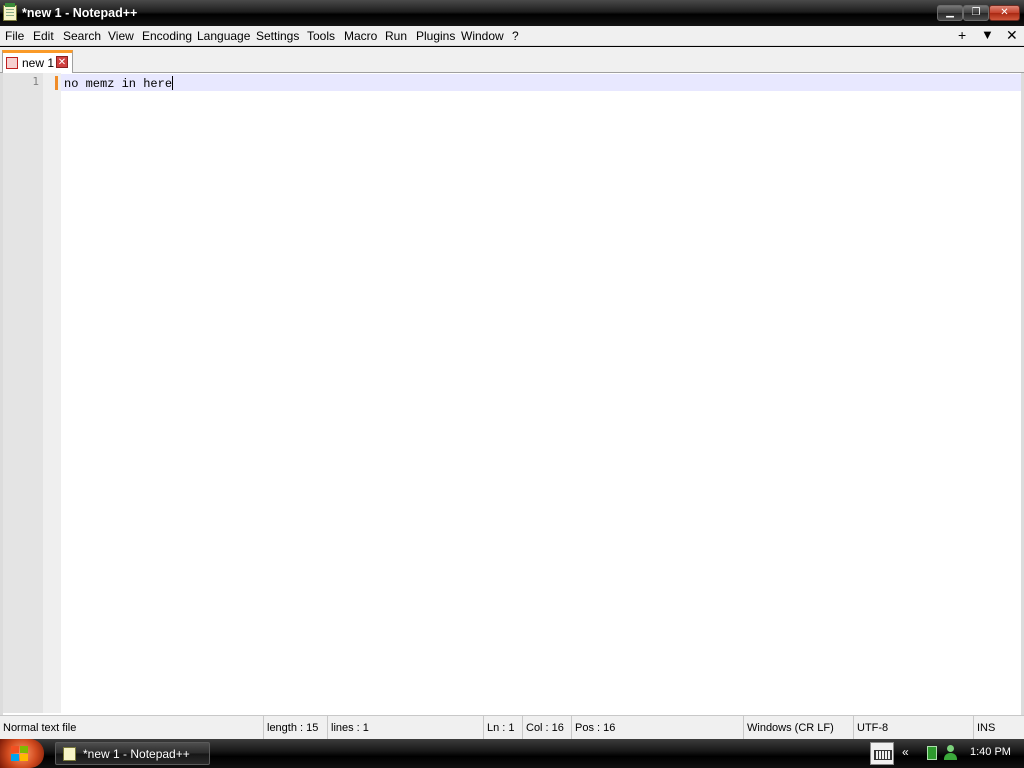  What do you see at coordinates (512, 13) in the screenshot?
I see `title-bar: *new 1 - Notepad++ ▁ ❐ ✕` at bounding box center [512, 13].